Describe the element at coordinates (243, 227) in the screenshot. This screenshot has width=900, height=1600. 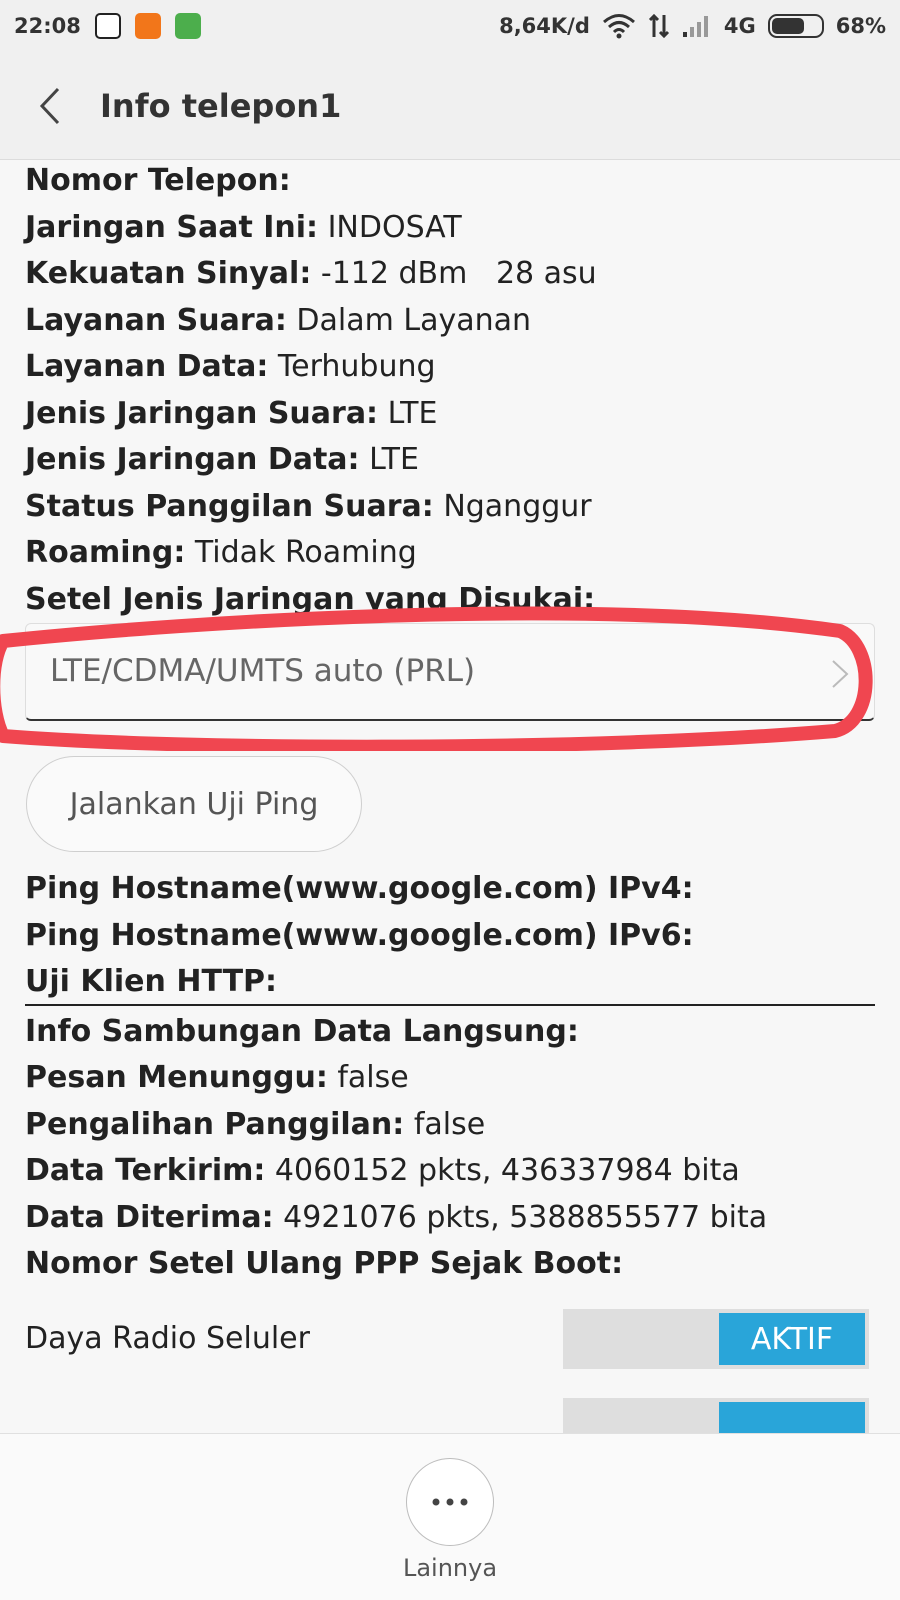
I see `info-row: Jaringan Saat Ini: INDOSAT` at that location.